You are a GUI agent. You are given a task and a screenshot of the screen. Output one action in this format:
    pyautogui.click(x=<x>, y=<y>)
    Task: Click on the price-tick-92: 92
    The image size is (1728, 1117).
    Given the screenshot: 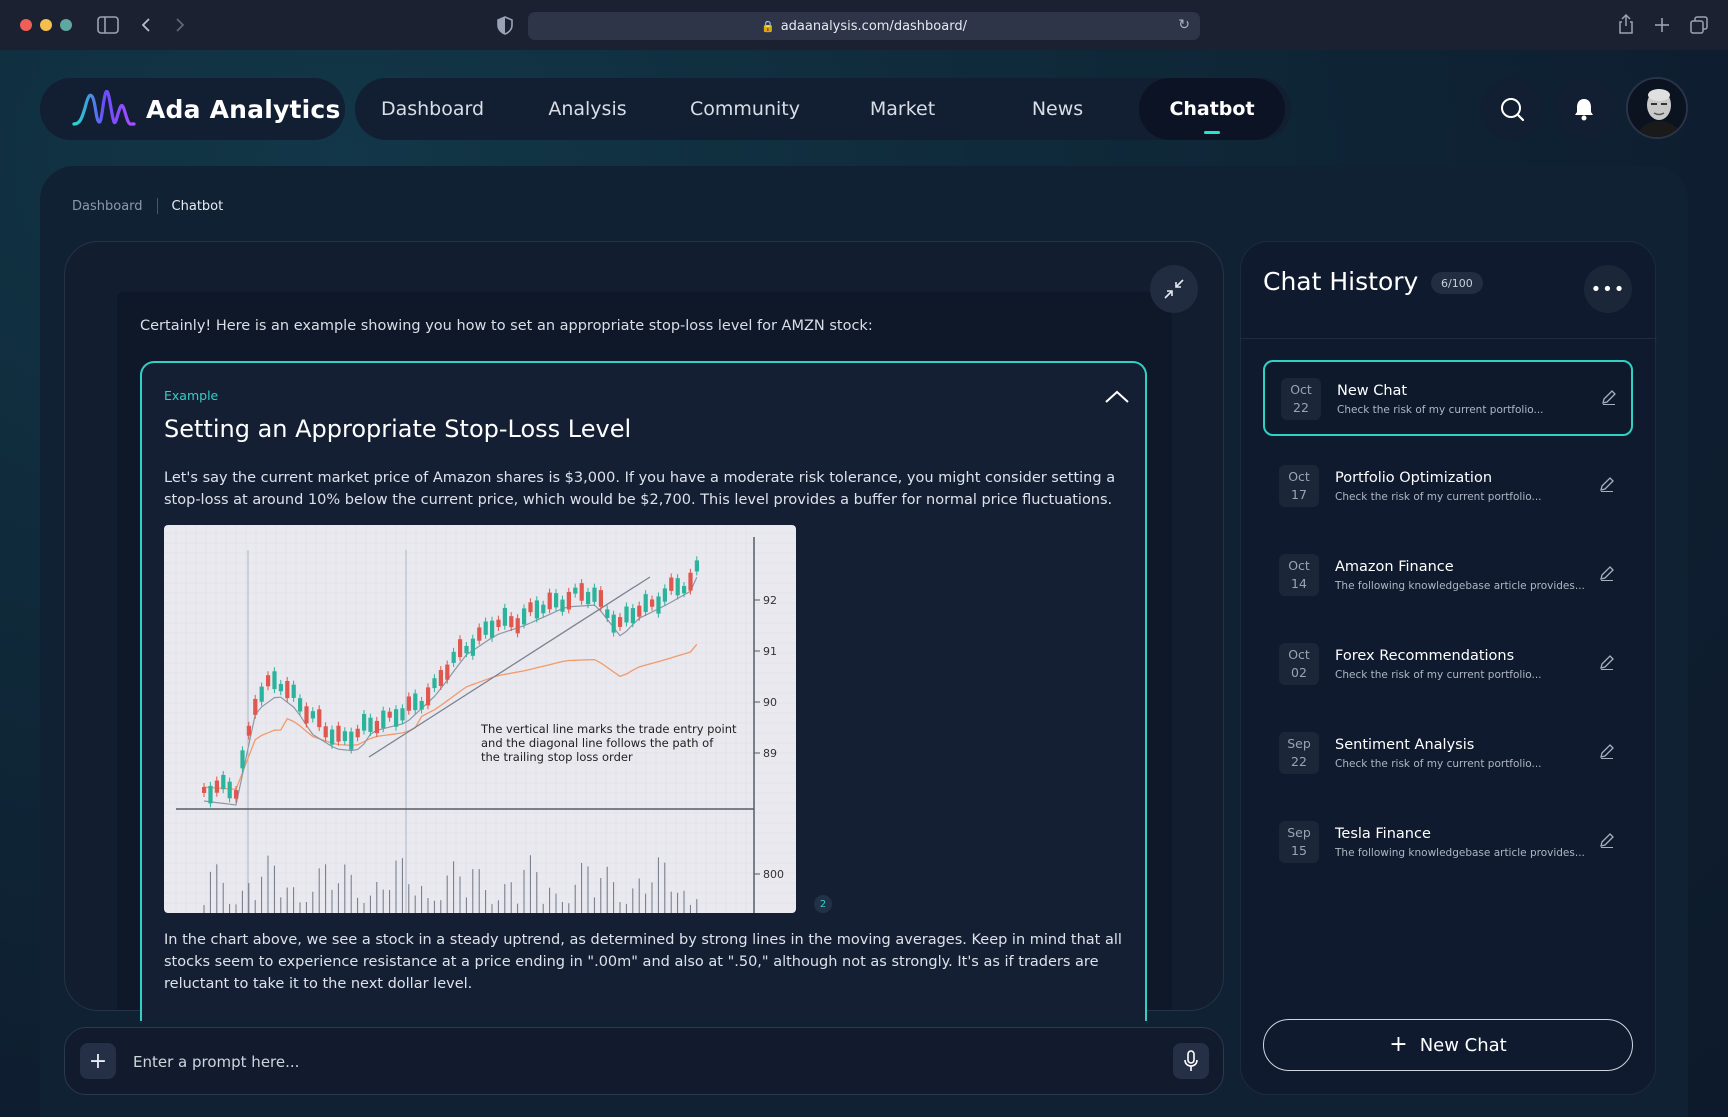 What is the action you would take?
    pyautogui.click(x=770, y=600)
    